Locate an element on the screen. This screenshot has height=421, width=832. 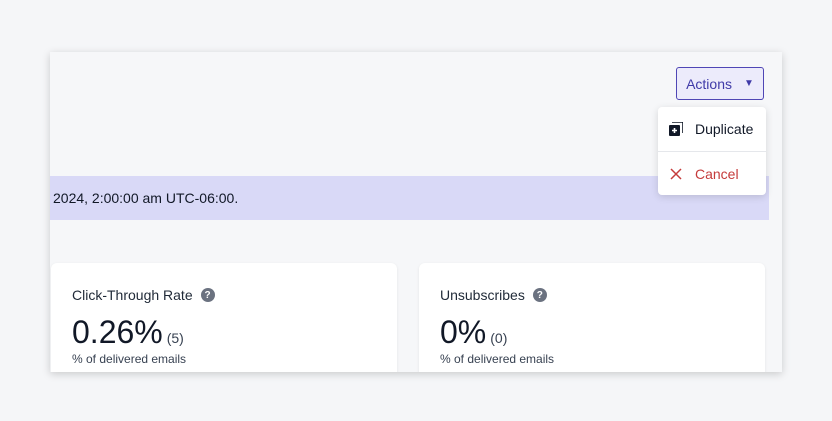
card-title-row: Unsubscribes ? is located at coordinates (493, 295).